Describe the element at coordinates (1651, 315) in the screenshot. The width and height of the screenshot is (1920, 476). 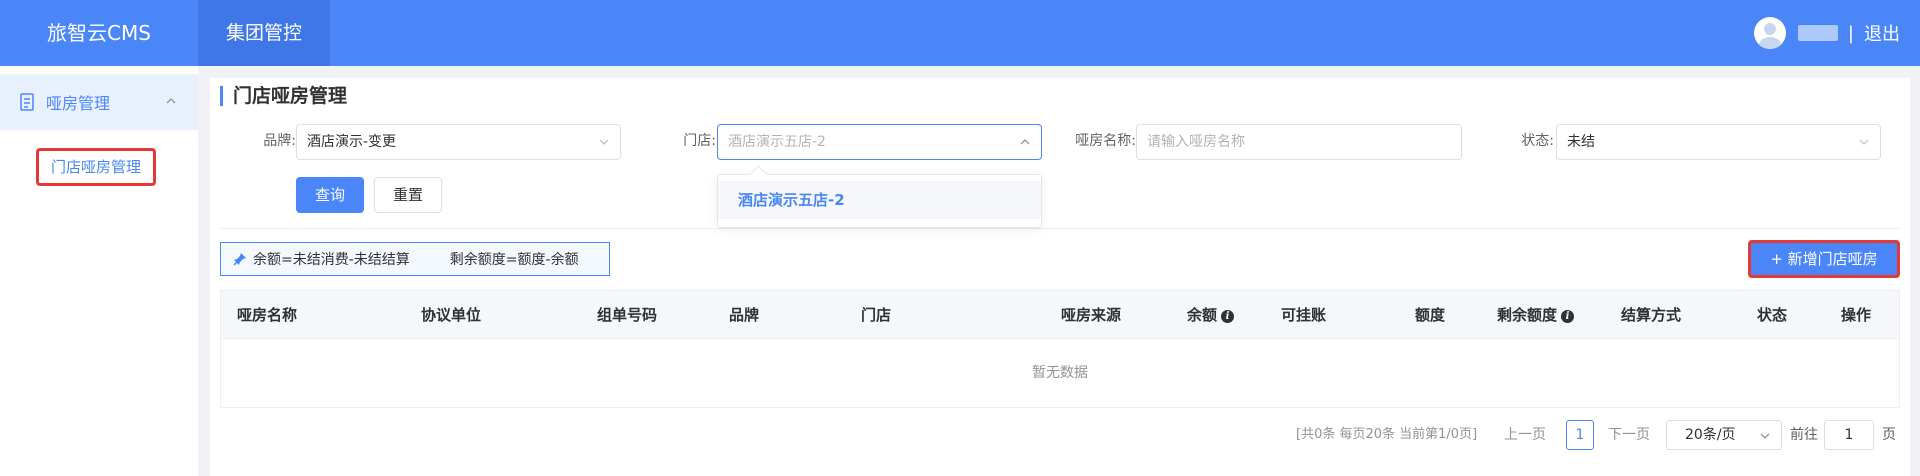
I see `col-settlement-method: 结算方式` at that location.